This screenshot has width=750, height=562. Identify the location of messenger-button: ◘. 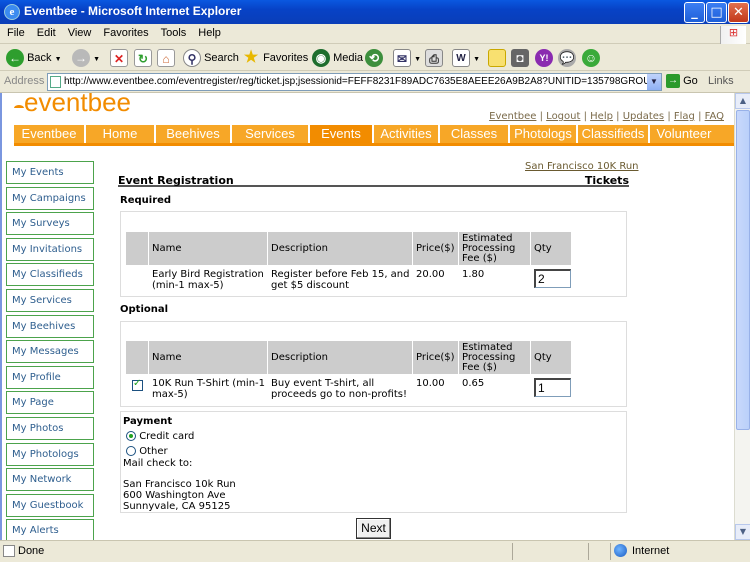
(520, 58).